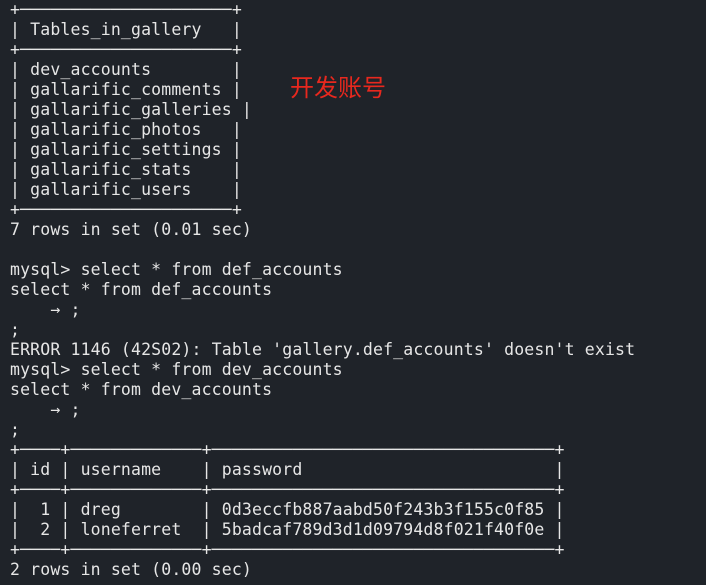  What do you see at coordinates (126, 149) in the screenshot?
I see `terminal-line: | gallarific_settings |` at bounding box center [126, 149].